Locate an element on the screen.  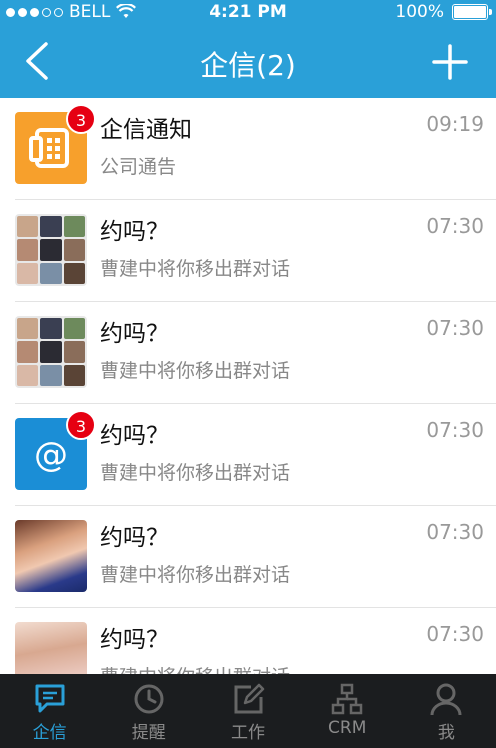
tab-qixin: 企信 is located at coordinates (49, 711).